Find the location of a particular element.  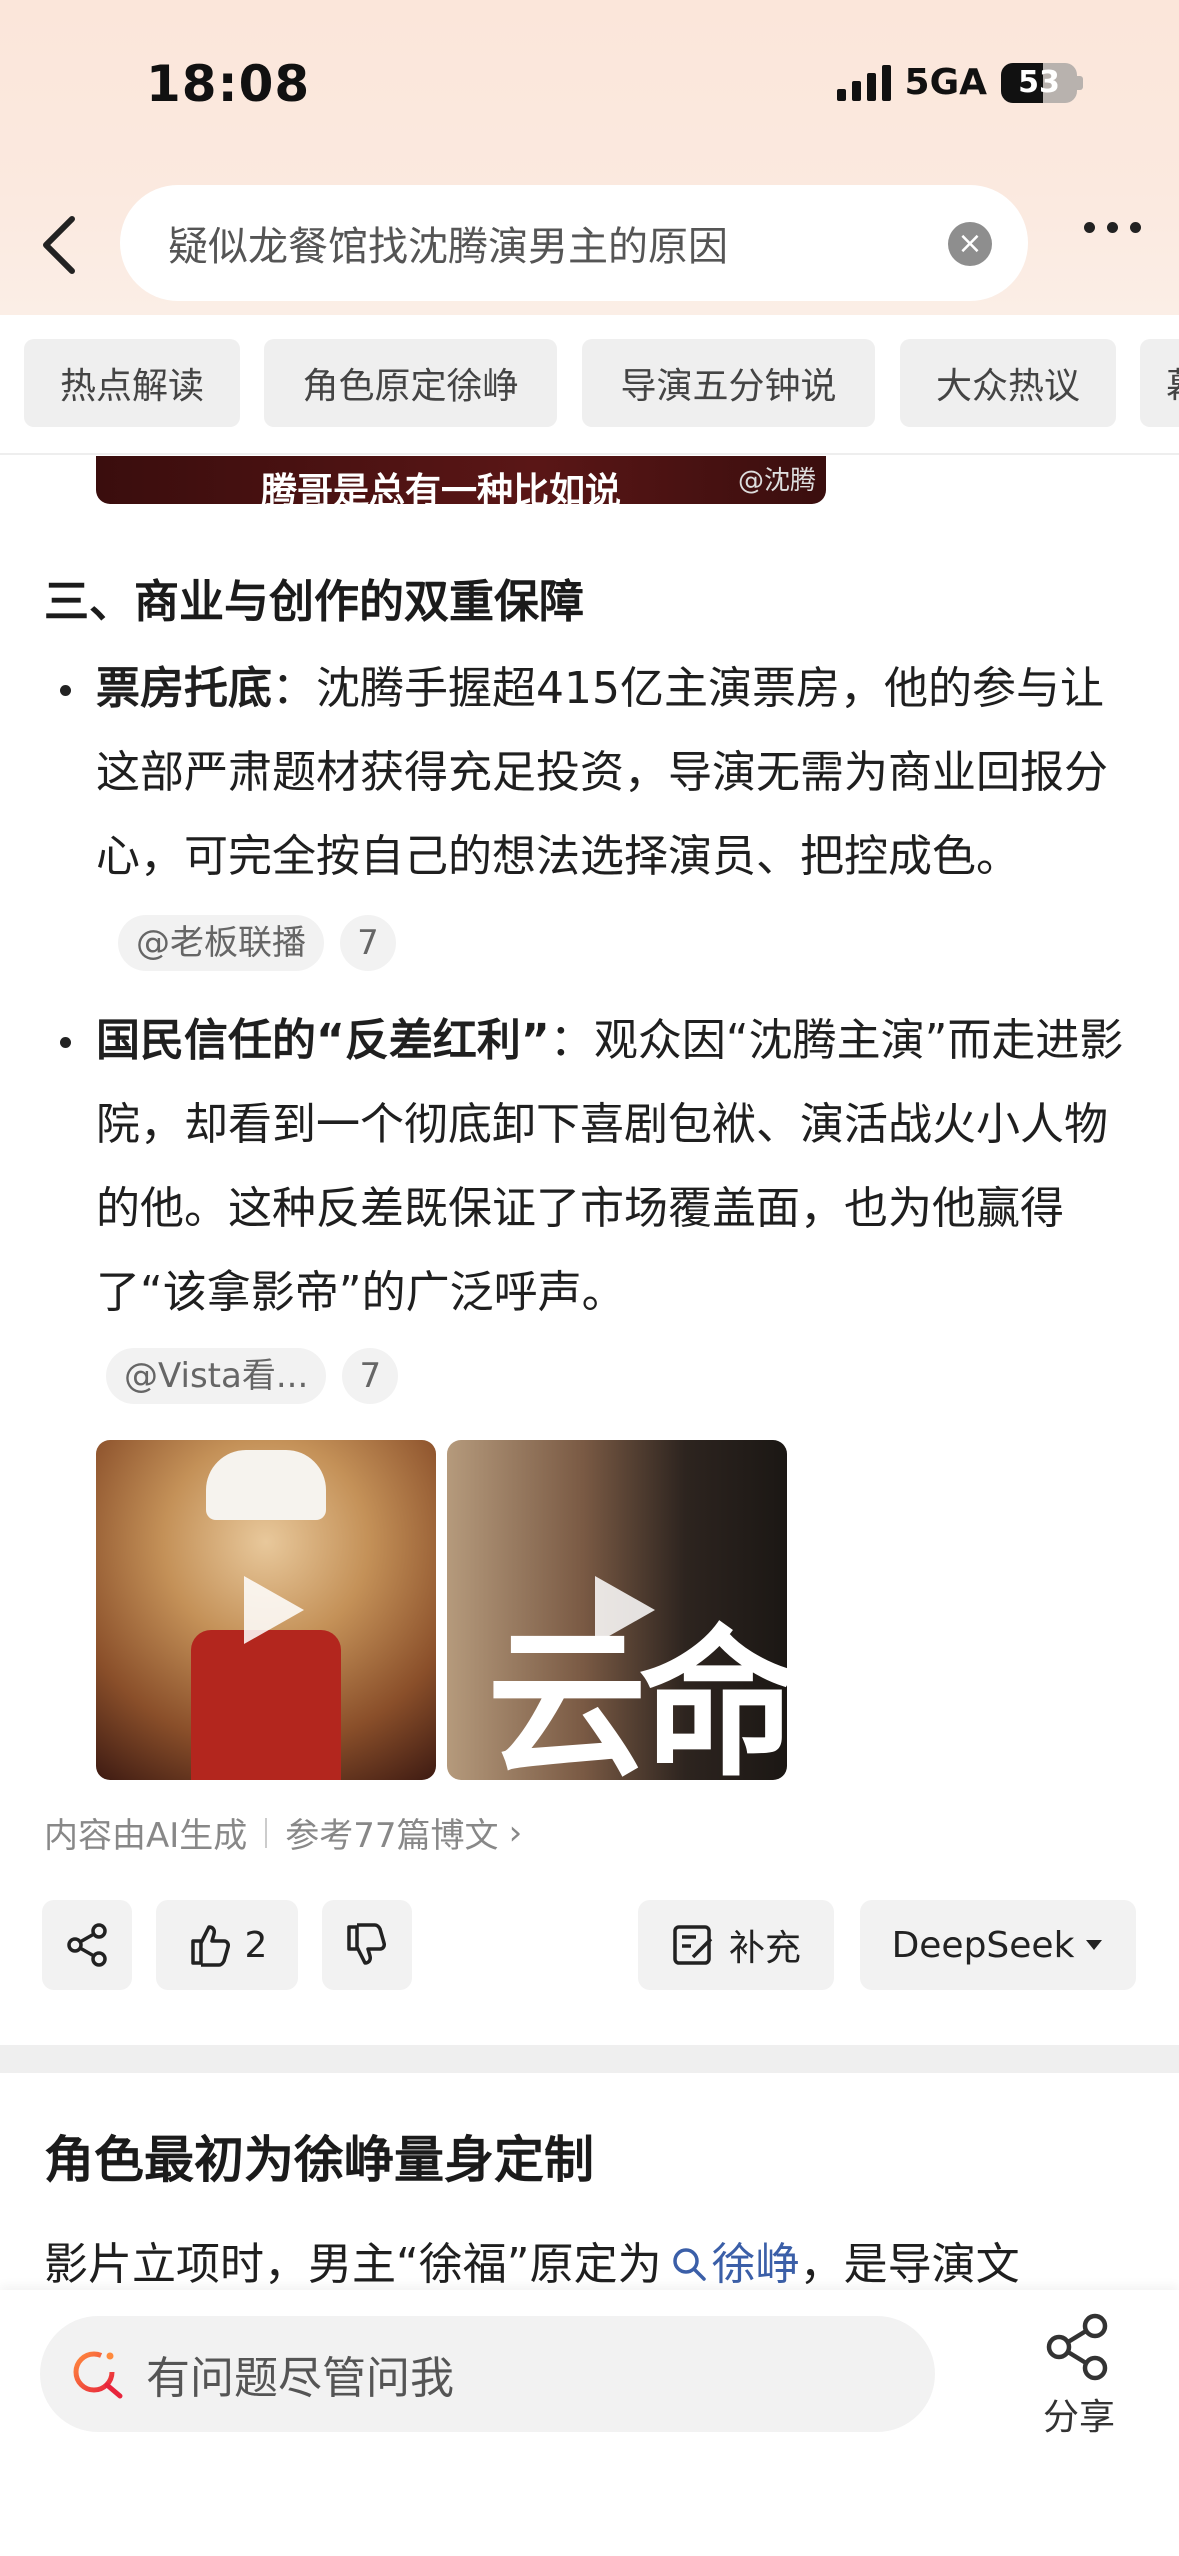

video-thumbnail is located at coordinates (266, 1610).